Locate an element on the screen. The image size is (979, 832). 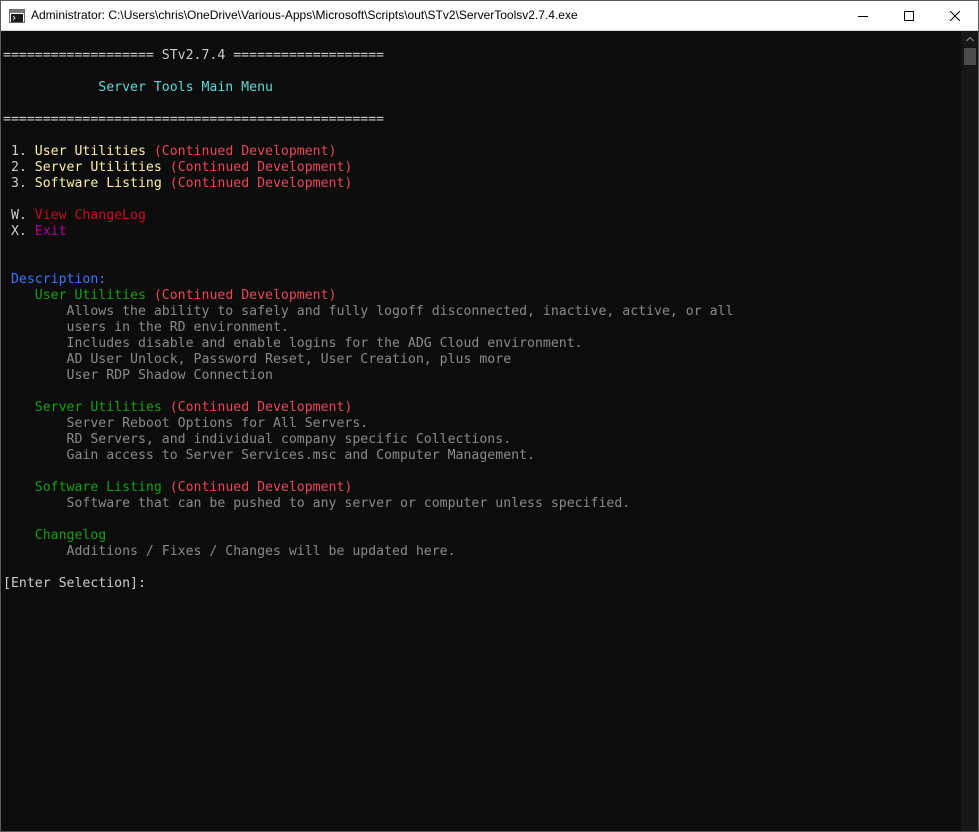
menu-key: X. is located at coordinates (19, 231).